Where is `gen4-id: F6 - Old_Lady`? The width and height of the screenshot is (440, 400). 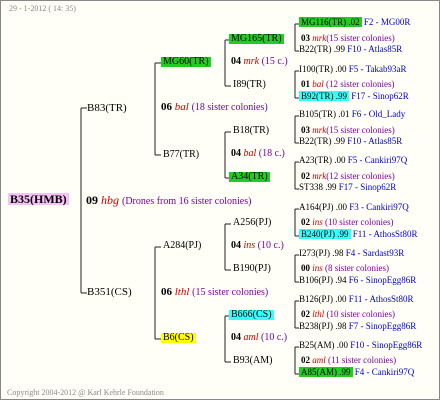
gen4-id: F6 - Old_Lady is located at coordinates (377, 114).